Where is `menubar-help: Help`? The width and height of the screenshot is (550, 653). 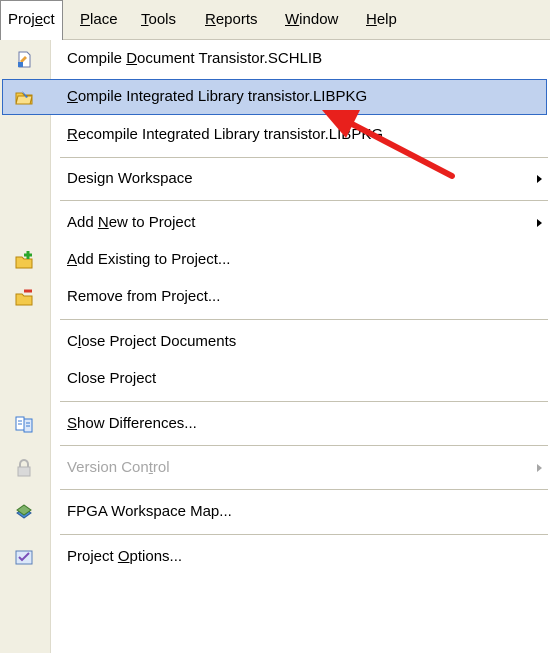
menubar-help: Help is located at coordinates (381, 20).